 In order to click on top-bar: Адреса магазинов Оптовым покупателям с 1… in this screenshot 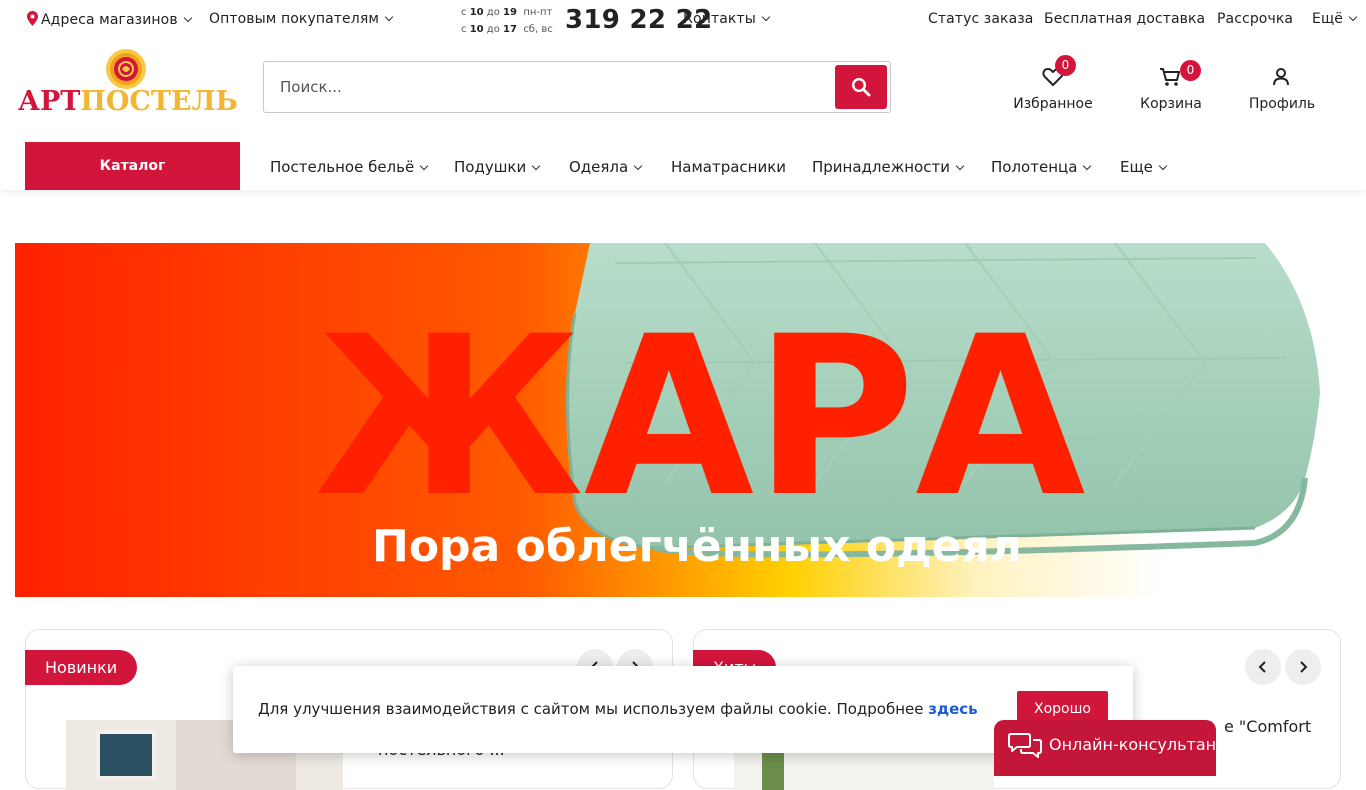, I will do `click(683, 20)`.